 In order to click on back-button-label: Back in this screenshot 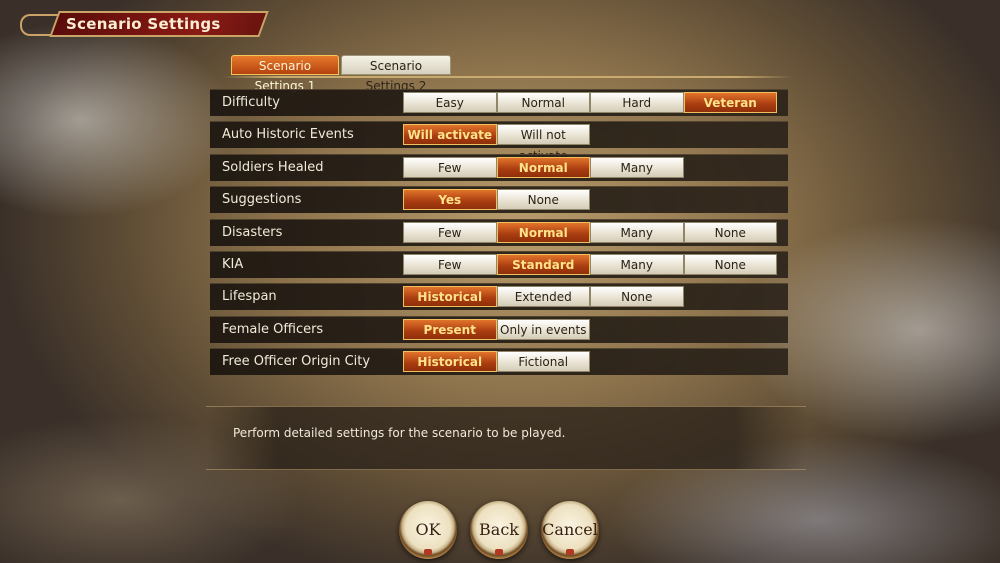, I will do `click(499, 529)`.